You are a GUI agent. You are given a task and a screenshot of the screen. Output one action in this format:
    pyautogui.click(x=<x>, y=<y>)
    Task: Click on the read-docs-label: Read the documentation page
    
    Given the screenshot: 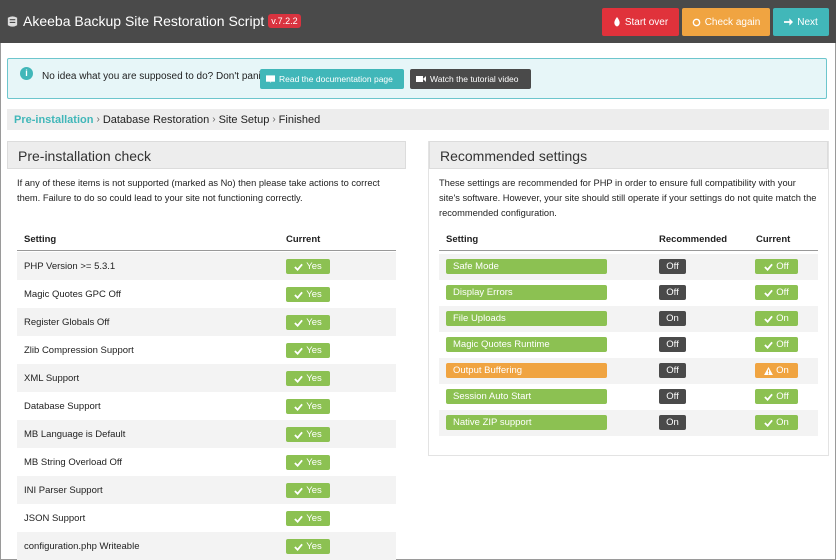 What is the action you would take?
    pyautogui.click(x=336, y=79)
    